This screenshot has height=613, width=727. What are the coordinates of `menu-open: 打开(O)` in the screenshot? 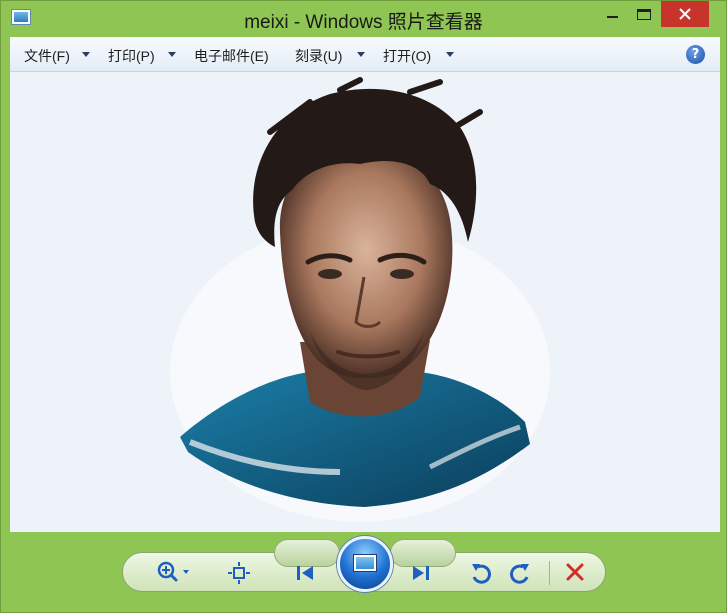 It's located at (407, 56).